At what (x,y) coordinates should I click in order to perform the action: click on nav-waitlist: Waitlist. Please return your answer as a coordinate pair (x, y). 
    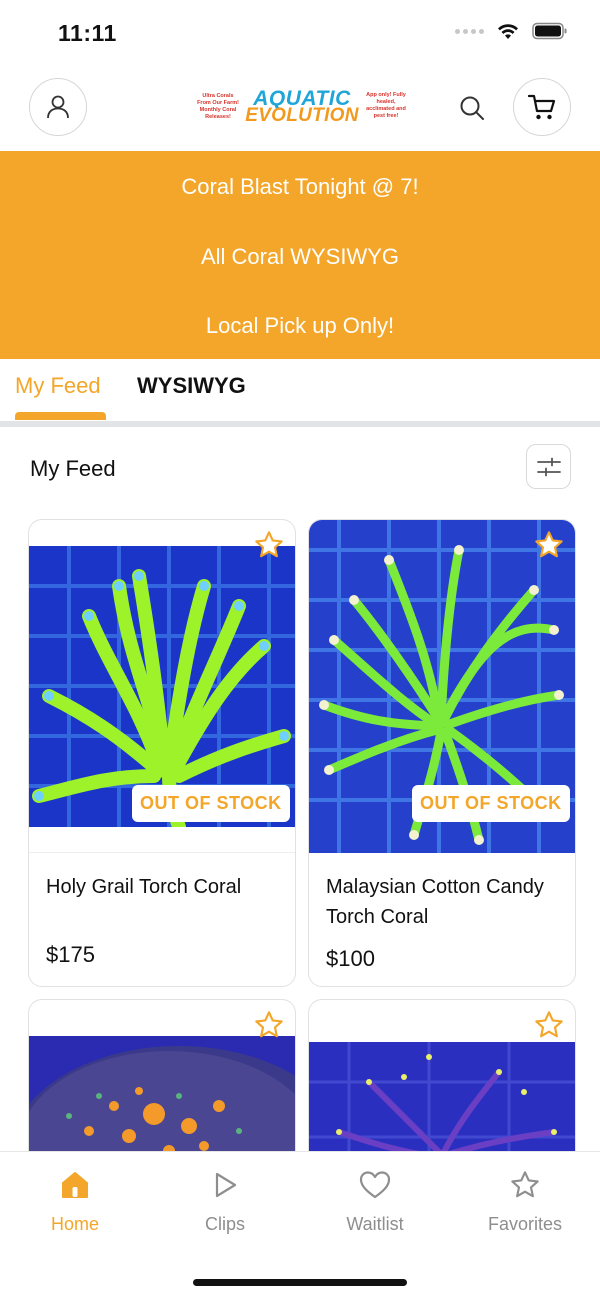
    Looking at the image, I should click on (375, 1201).